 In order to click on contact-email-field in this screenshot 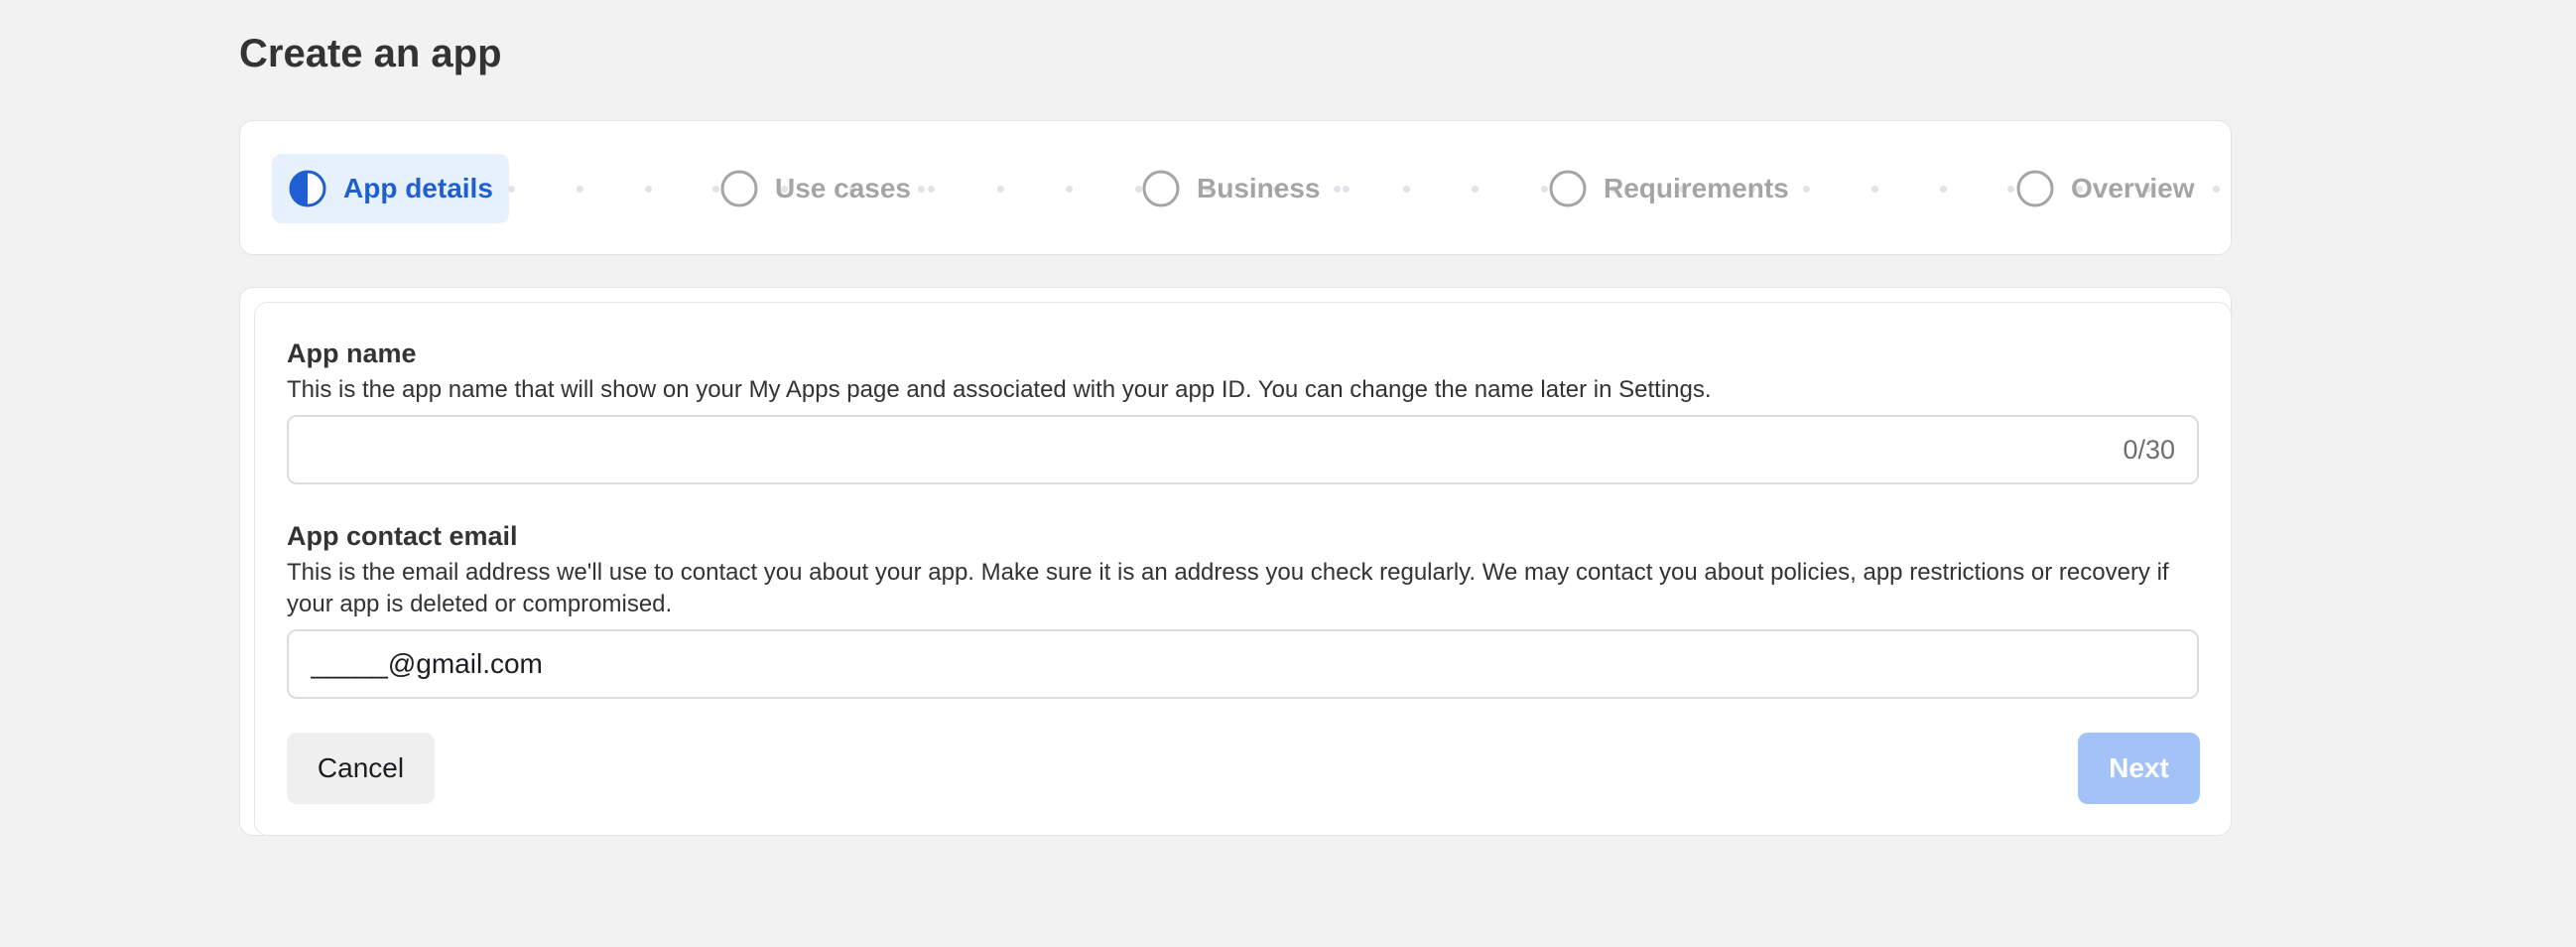, I will do `click(1243, 664)`.